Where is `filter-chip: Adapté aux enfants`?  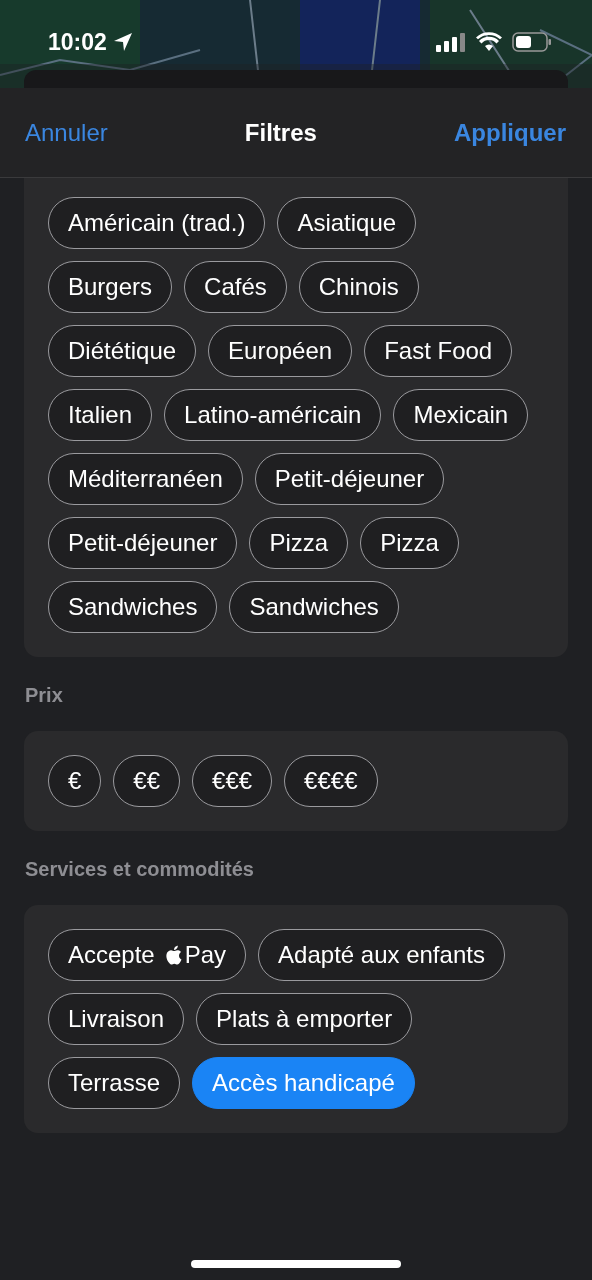 filter-chip: Adapté aux enfants is located at coordinates (381, 955).